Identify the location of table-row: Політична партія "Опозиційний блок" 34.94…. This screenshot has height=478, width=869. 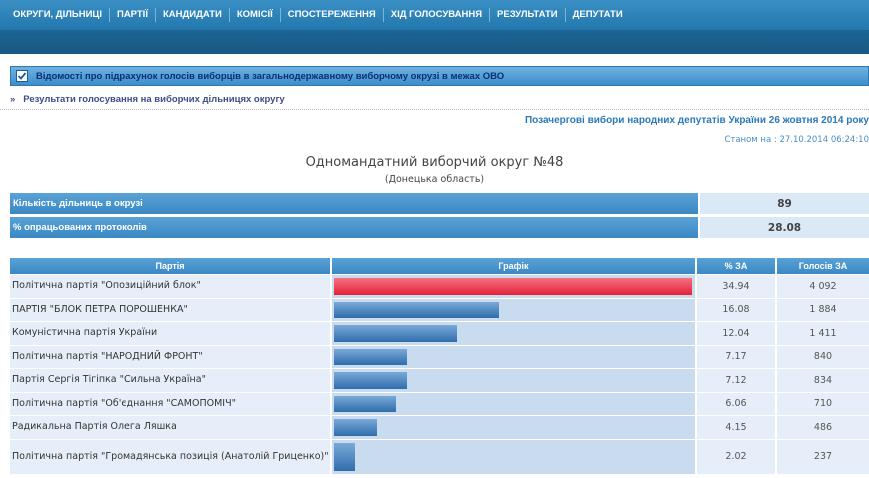
(439, 286).